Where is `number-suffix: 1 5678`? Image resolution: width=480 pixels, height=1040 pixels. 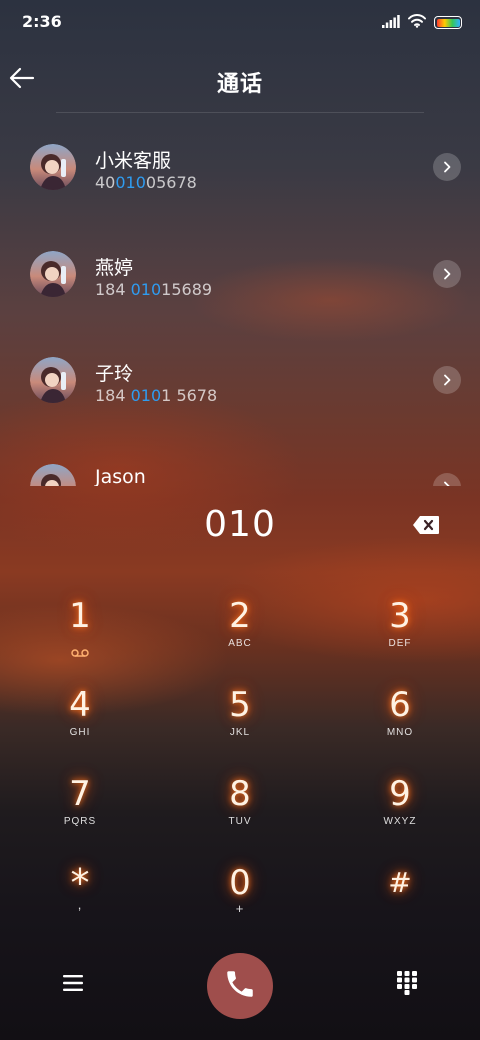 number-suffix: 1 5678 is located at coordinates (189, 395).